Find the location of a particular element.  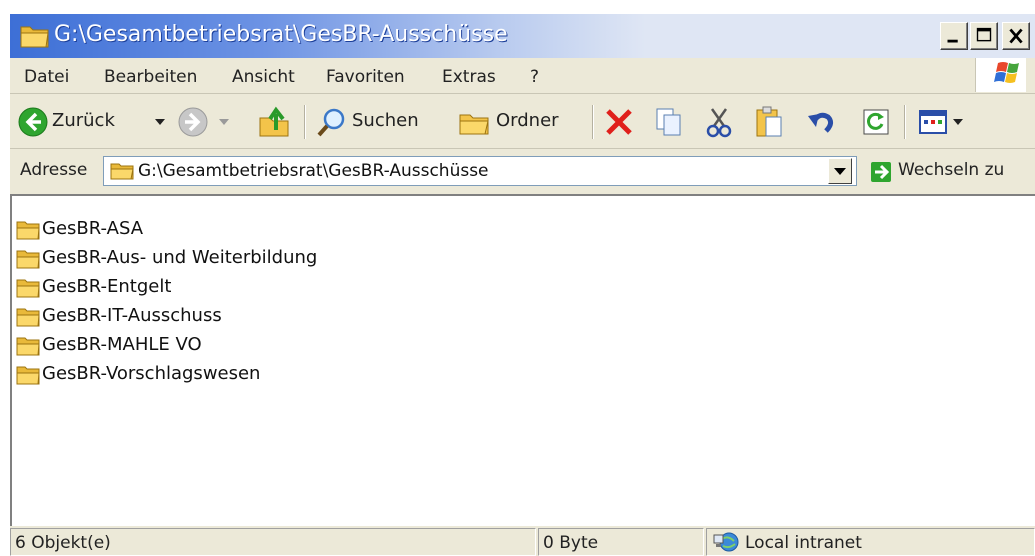

intranet-icon is located at coordinates (726, 542).